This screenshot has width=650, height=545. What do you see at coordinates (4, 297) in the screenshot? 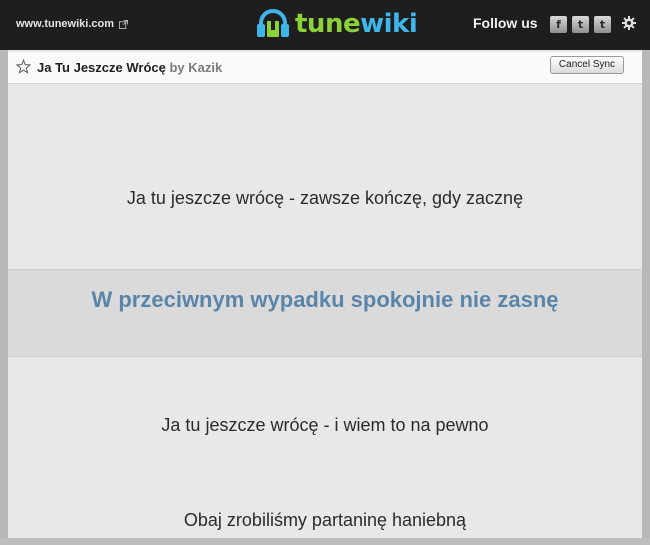
I see `left-border` at bounding box center [4, 297].